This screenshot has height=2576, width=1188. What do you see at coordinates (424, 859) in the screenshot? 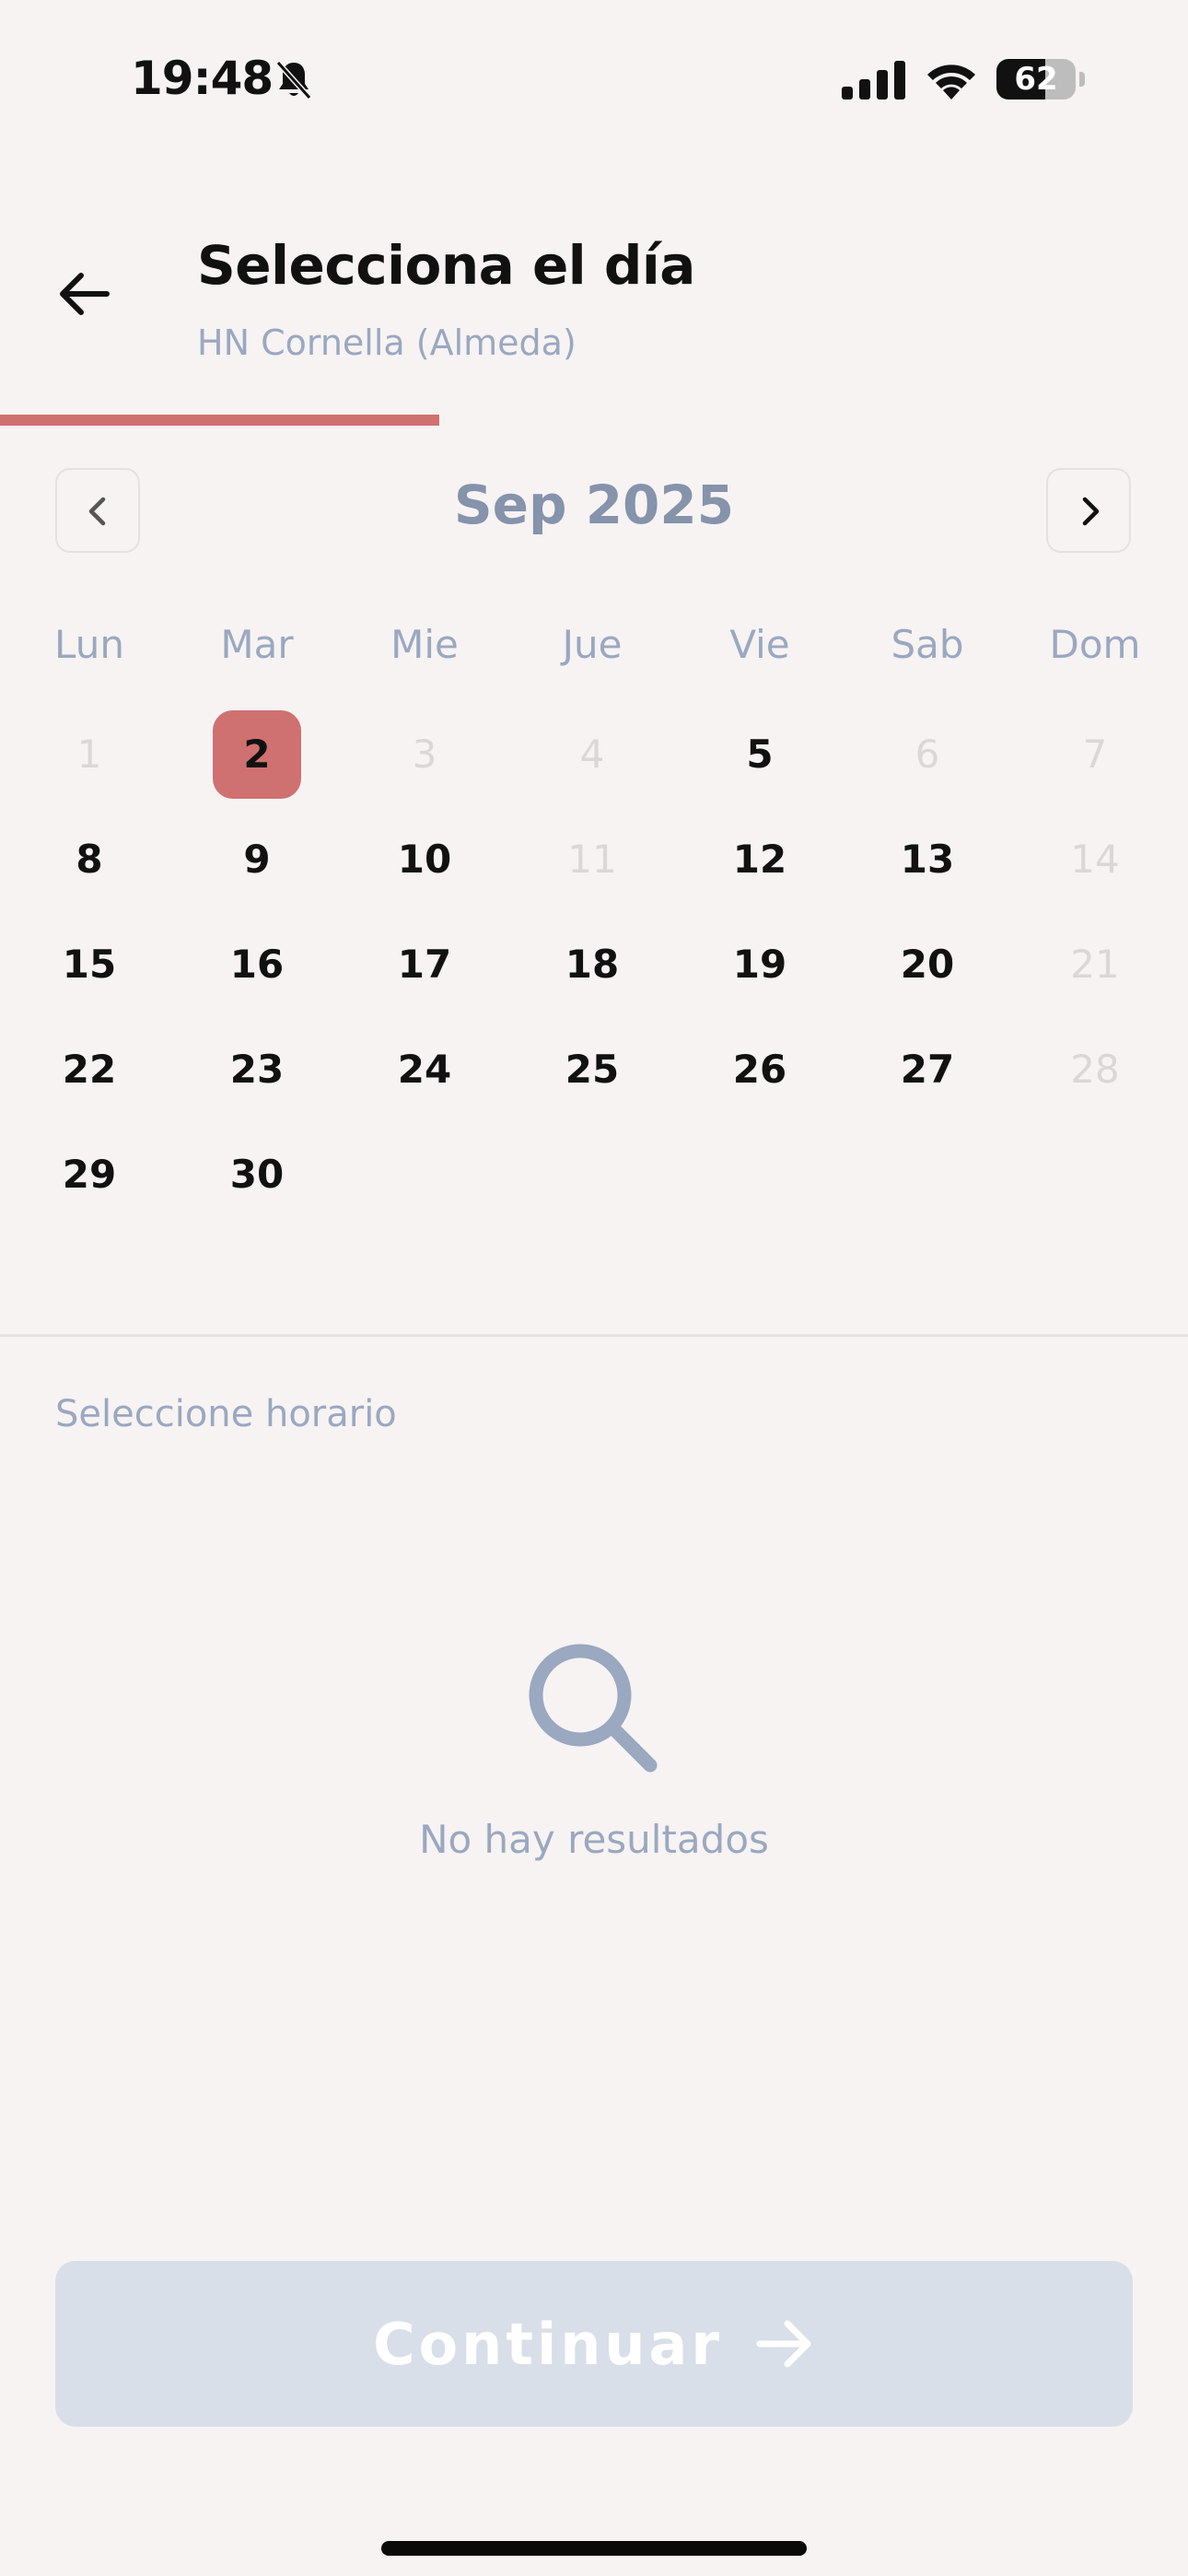
I see `calendar-day: 10` at bounding box center [424, 859].